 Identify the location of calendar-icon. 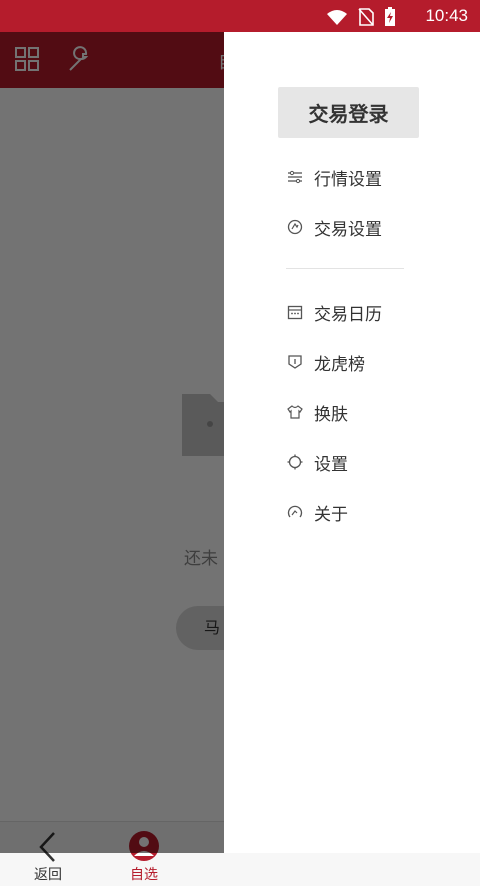
(295, 312).